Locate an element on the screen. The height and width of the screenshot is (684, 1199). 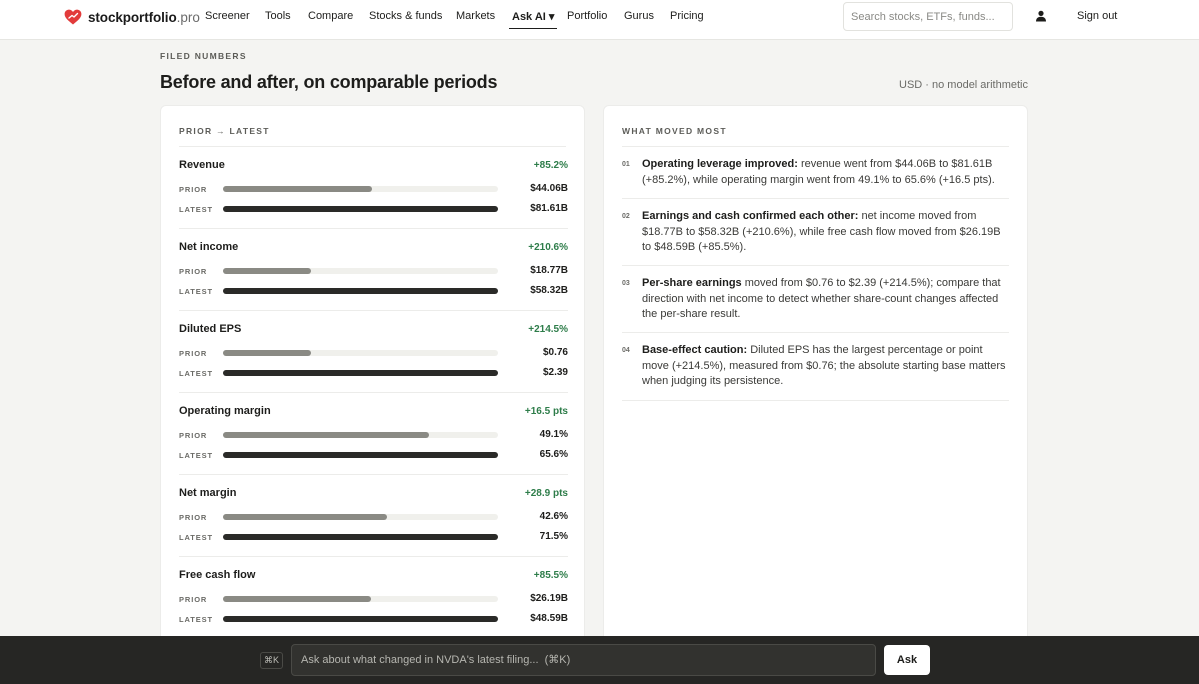
currency-note: USD · no model arithmetic is located at coordinates (963, 85).